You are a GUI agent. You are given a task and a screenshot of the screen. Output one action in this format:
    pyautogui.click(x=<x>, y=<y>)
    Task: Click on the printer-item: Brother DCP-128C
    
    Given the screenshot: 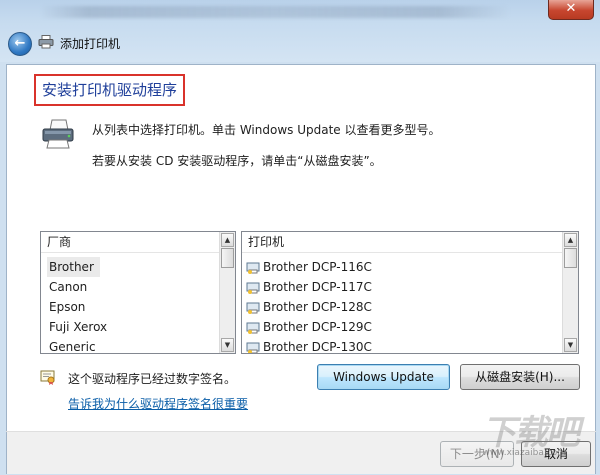 What is the action you would take?
    pyautogui.click(x=309, y=307)
    